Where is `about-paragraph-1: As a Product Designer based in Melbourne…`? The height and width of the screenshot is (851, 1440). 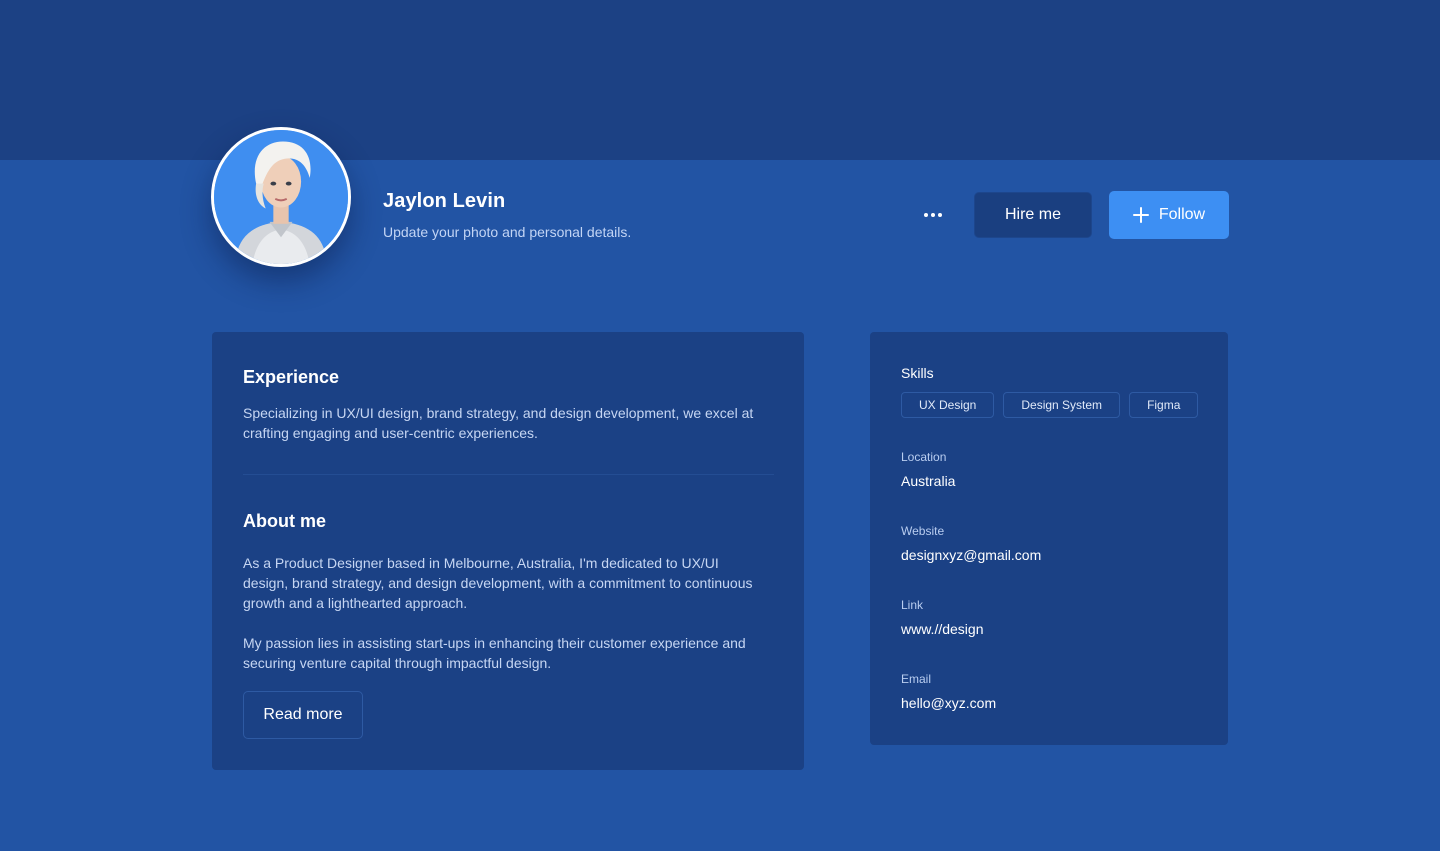 about-paragraph-1: As a Product Designer based in Melbourne… is located at coordinates (498, 583).